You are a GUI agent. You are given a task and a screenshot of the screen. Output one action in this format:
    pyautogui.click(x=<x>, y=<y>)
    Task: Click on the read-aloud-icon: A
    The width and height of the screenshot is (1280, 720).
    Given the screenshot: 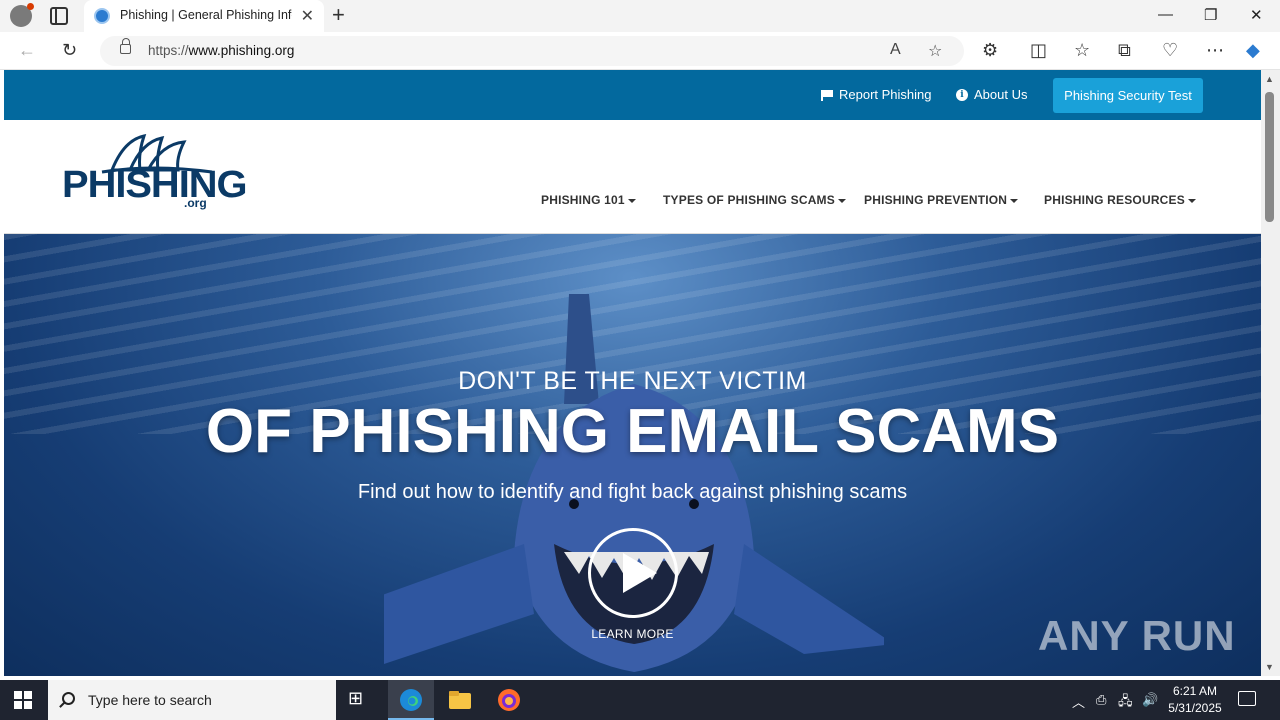 What is the action you would take?
    pyautogui.click(x=895, y=50)
    